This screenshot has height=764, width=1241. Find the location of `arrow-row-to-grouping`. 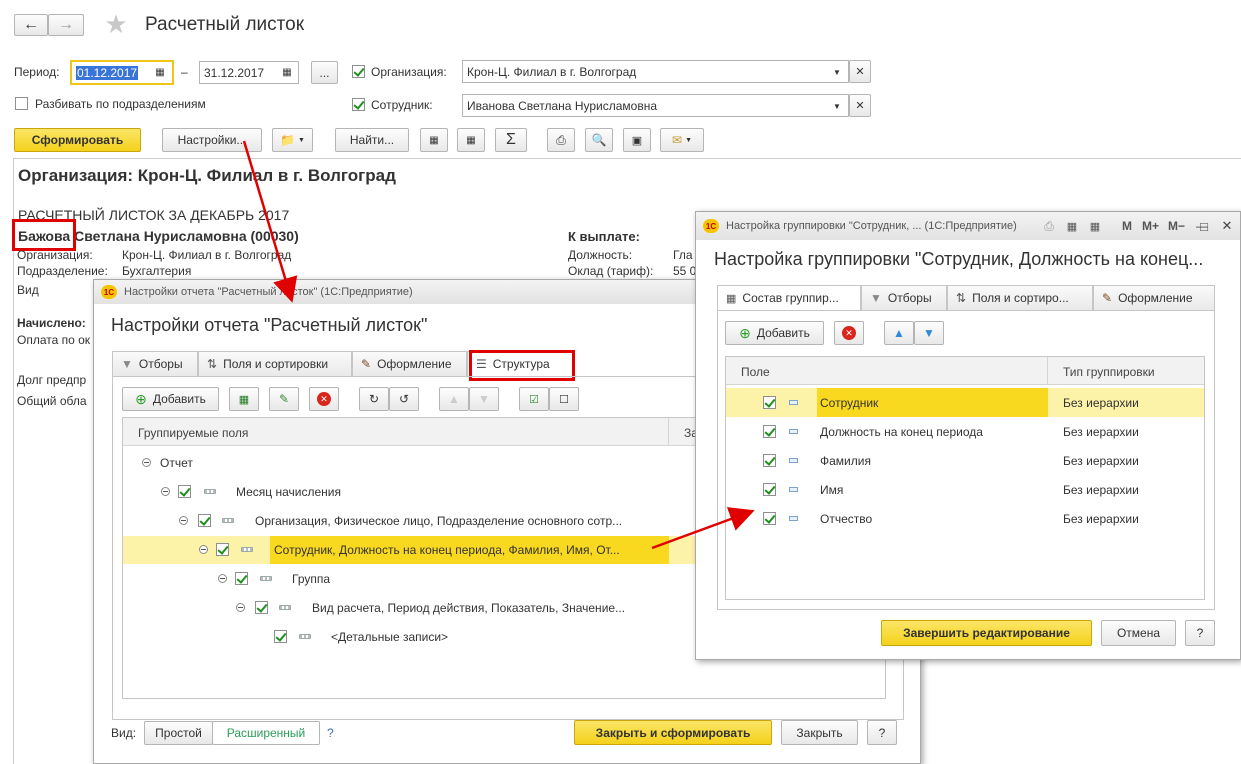

arrow-row-to-grouping is located at coordinates (703, 528).